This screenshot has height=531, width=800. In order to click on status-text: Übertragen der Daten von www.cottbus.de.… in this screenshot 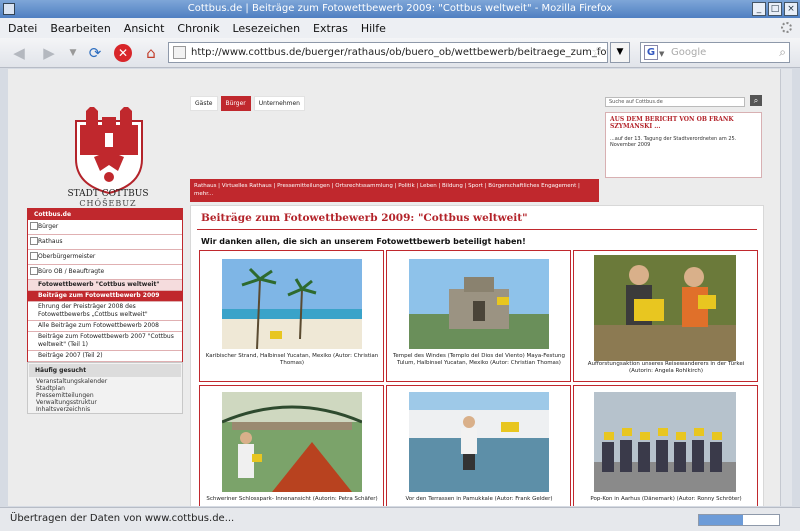, I will do `click(122, 518)`.